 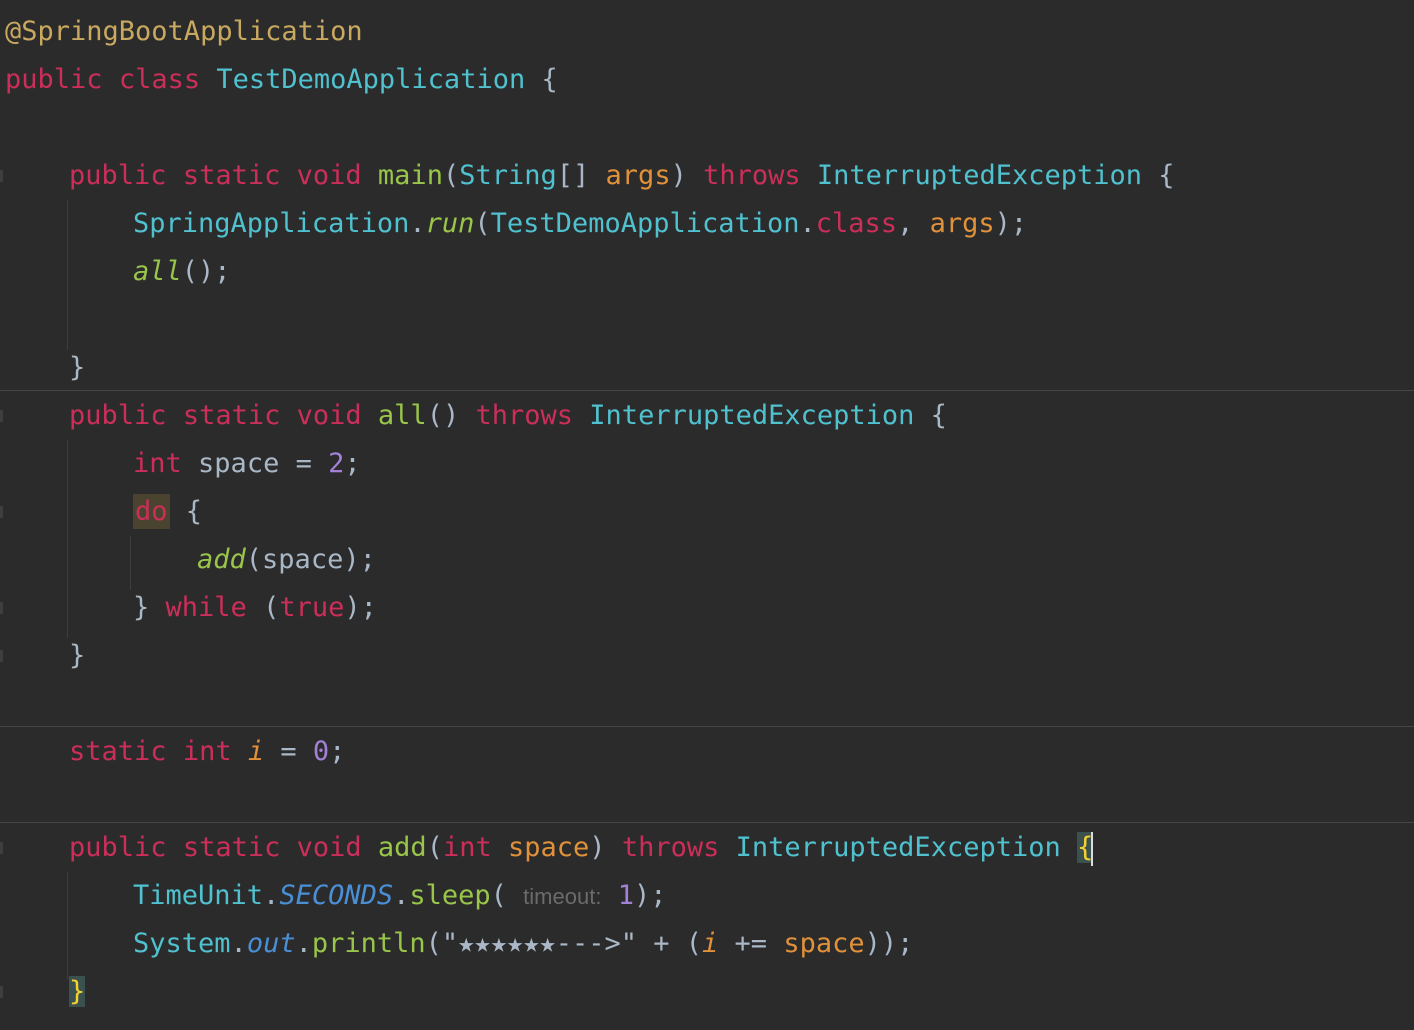 I want to click on field-i: i, so click(x=256, y=751).